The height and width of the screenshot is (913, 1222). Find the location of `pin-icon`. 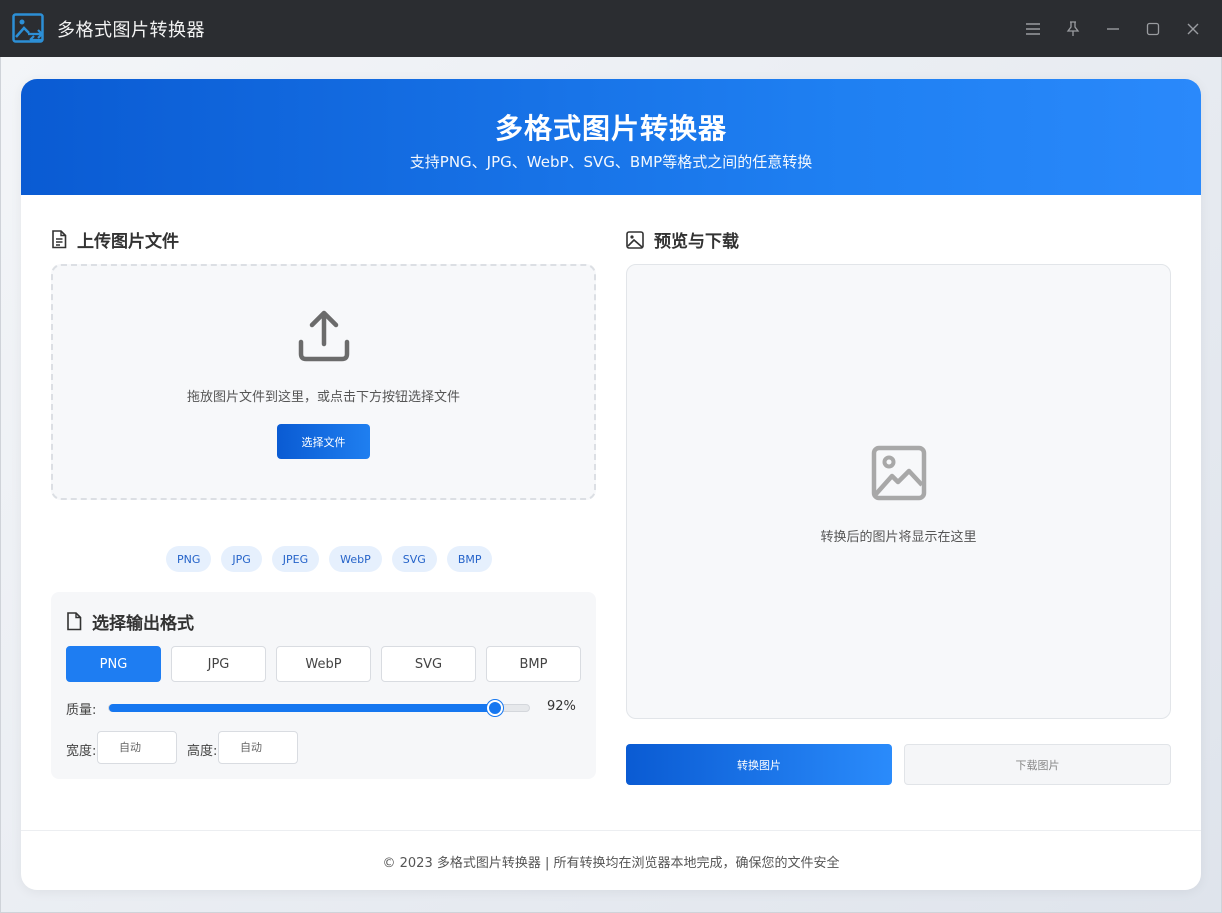

pin-icon is located at coordinates (1073, 29).